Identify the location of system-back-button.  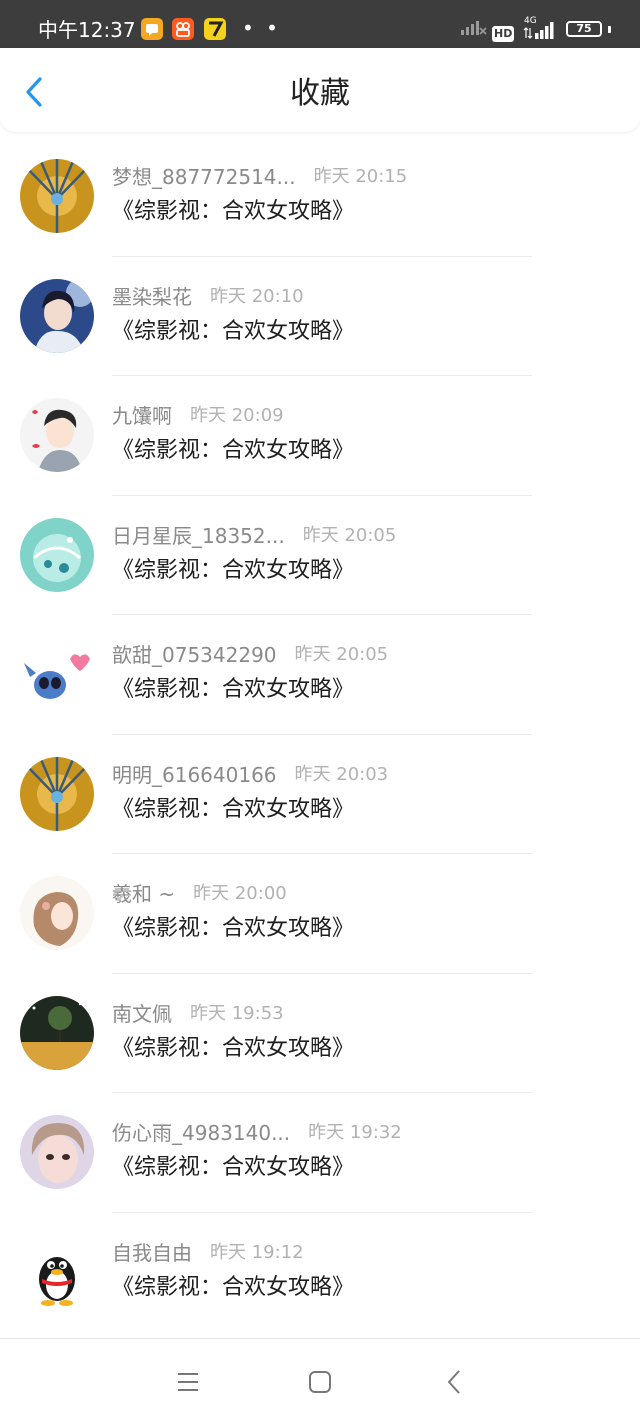
(454, 1382).